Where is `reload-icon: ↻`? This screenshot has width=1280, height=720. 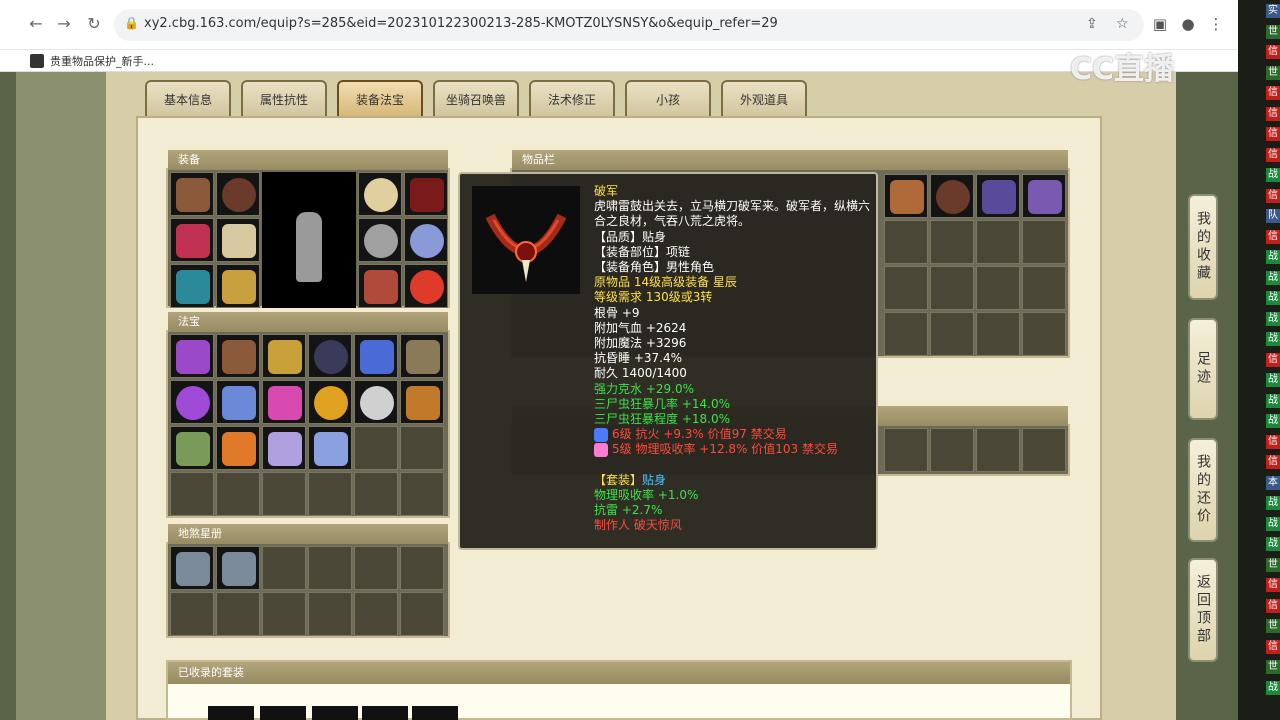 reload-icon: ↻ is located at coordinates (94, 24).